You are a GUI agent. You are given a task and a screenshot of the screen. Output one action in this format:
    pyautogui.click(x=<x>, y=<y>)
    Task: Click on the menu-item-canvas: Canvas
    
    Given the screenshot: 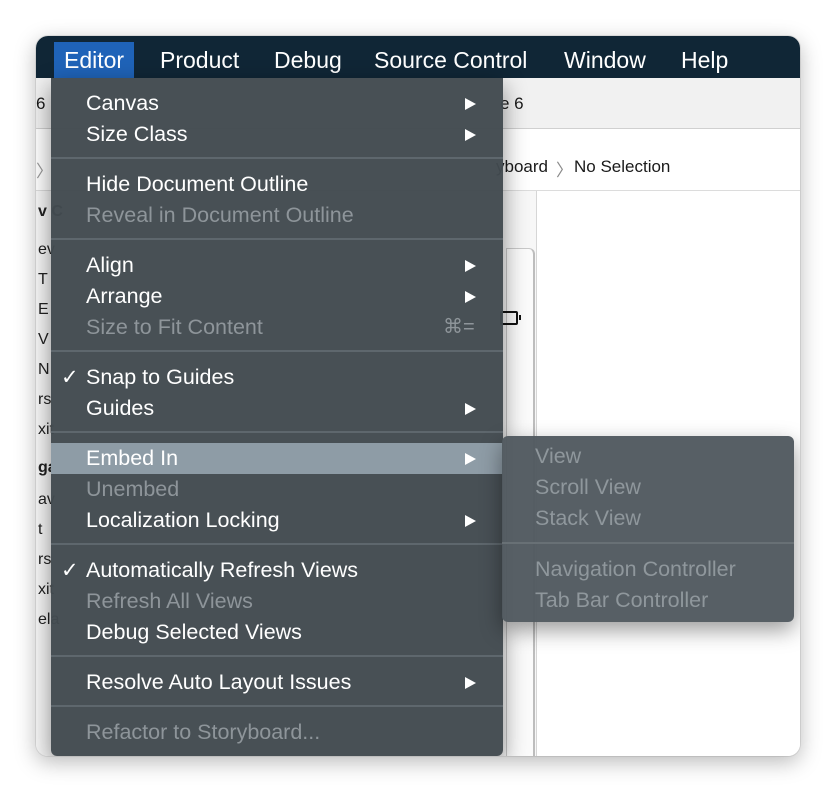 What is the action you would take?
    pyautogui.click(x=277, y=103)
    